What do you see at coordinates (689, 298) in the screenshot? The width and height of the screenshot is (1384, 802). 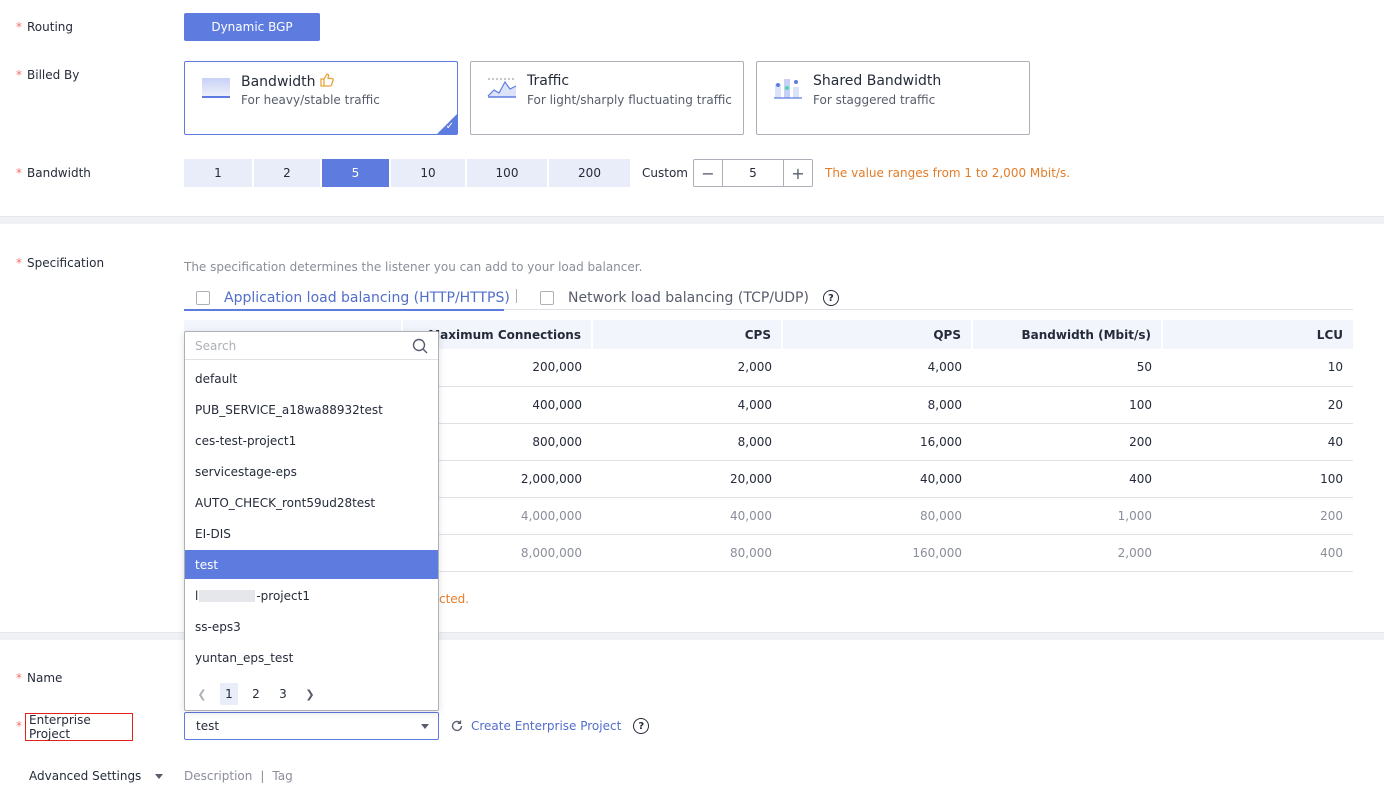 I see `tab-network-load-balancing: Network load balancing (TCP/UDP) ?` at bounding box center [689, 298].